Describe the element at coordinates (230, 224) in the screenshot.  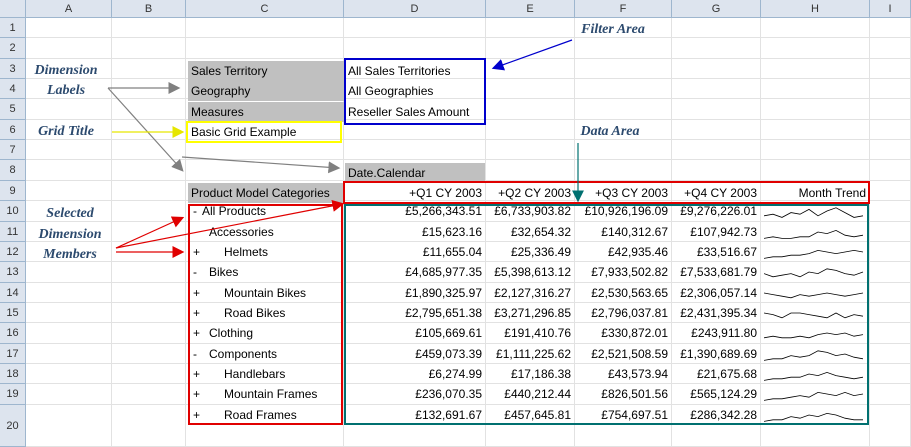
I see `arrow-members-to-column` at that location.